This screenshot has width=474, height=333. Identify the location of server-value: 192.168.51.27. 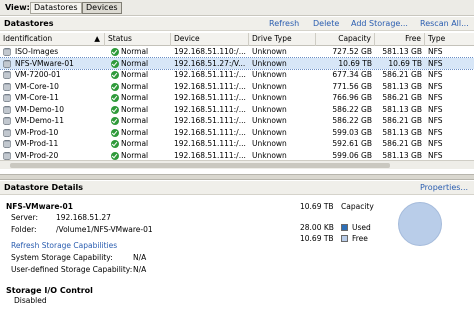
(83, 217).